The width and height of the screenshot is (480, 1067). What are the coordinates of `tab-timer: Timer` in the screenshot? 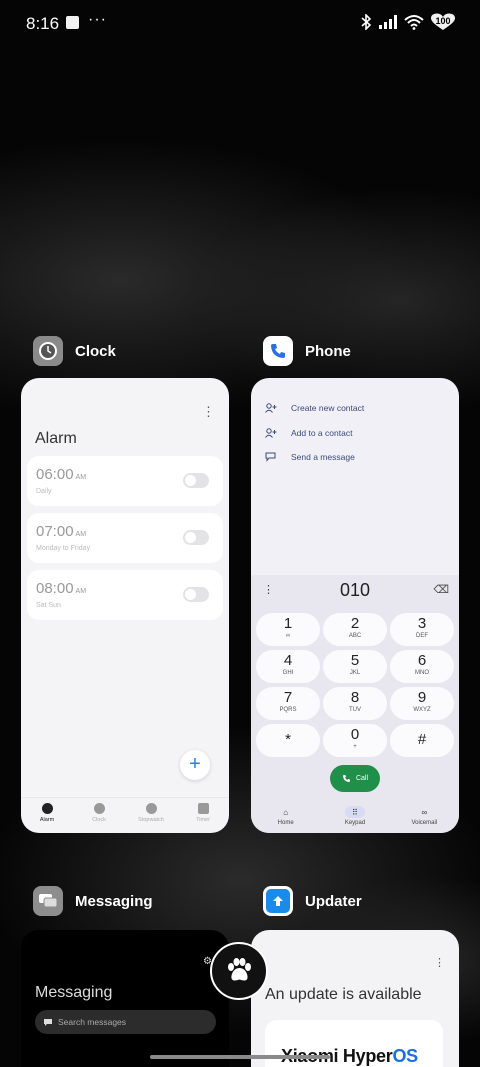 It's located at (203, 815).